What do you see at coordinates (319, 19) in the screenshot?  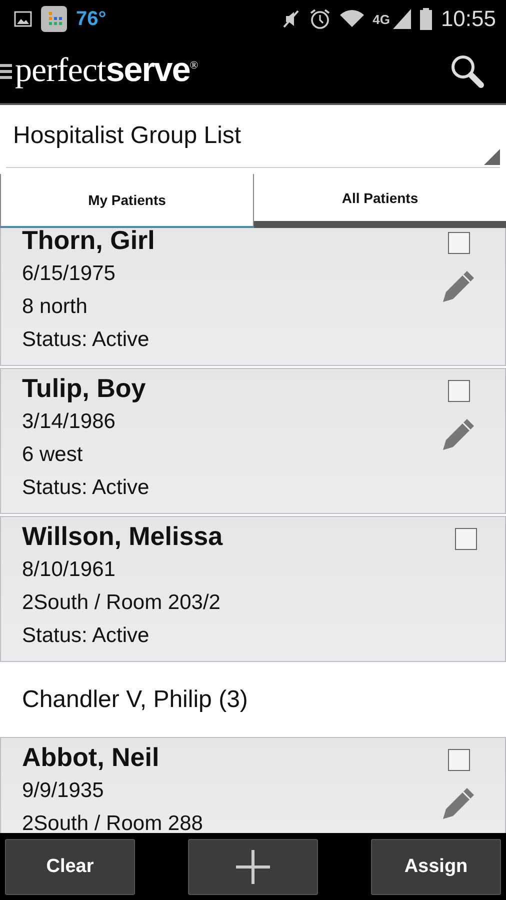 I see `alarm-icon` at bounding box center [319, 19].